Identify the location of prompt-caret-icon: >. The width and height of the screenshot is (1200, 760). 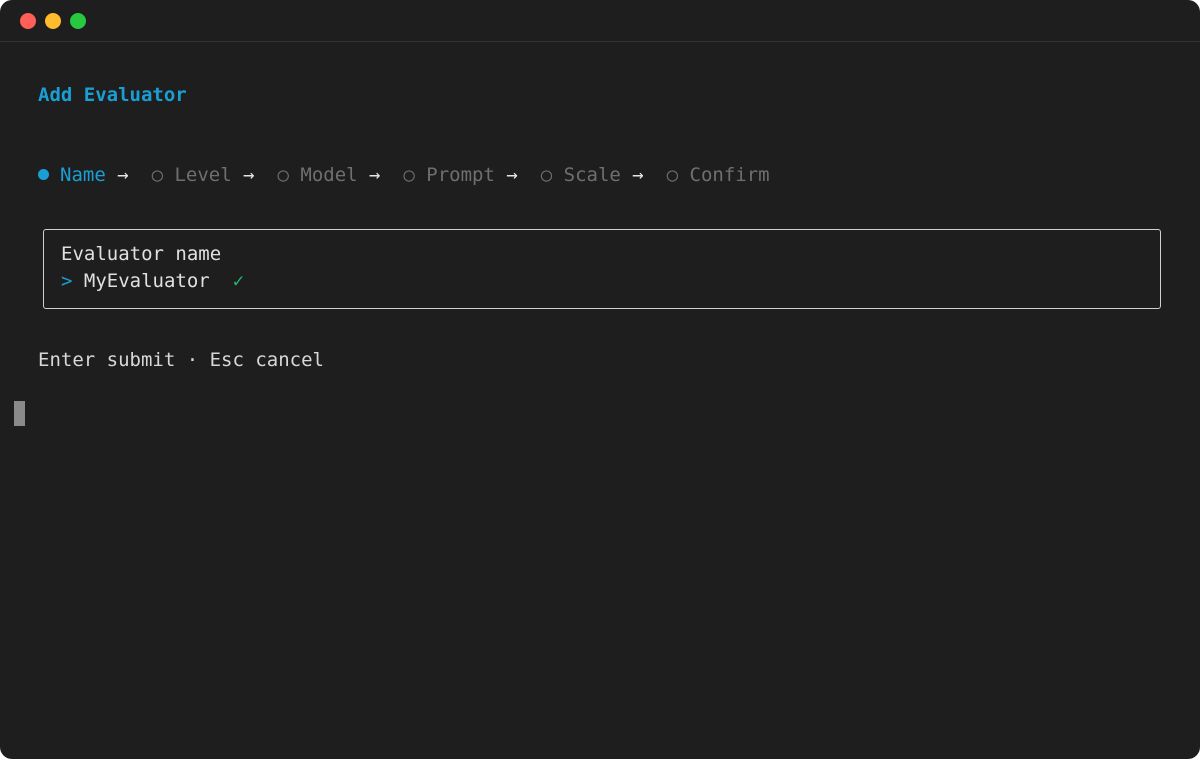
(67, 281).